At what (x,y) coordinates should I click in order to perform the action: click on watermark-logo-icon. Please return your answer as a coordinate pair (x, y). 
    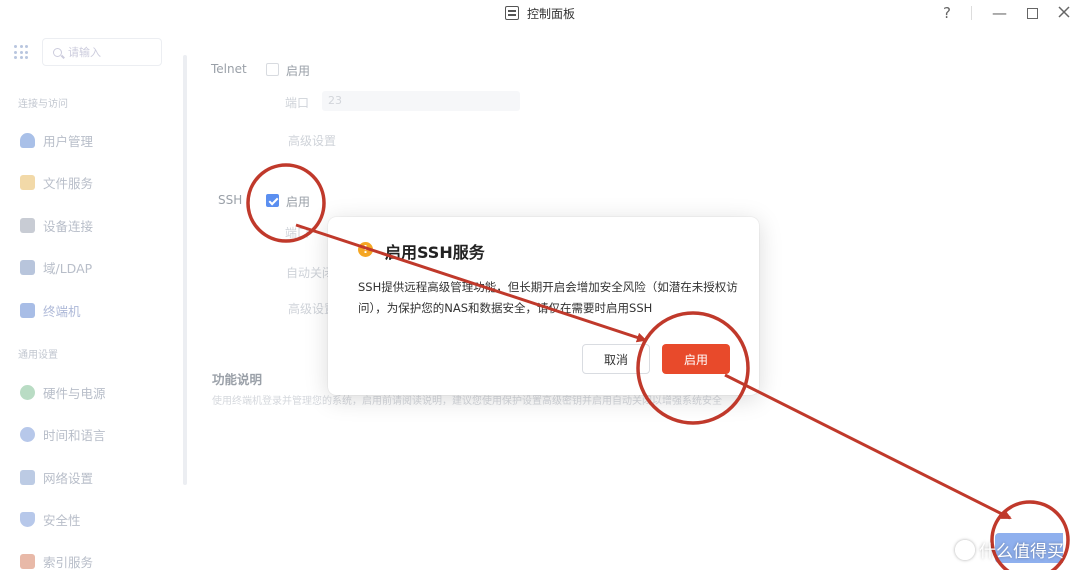
    Looking at the image, I should click on (965, 549).